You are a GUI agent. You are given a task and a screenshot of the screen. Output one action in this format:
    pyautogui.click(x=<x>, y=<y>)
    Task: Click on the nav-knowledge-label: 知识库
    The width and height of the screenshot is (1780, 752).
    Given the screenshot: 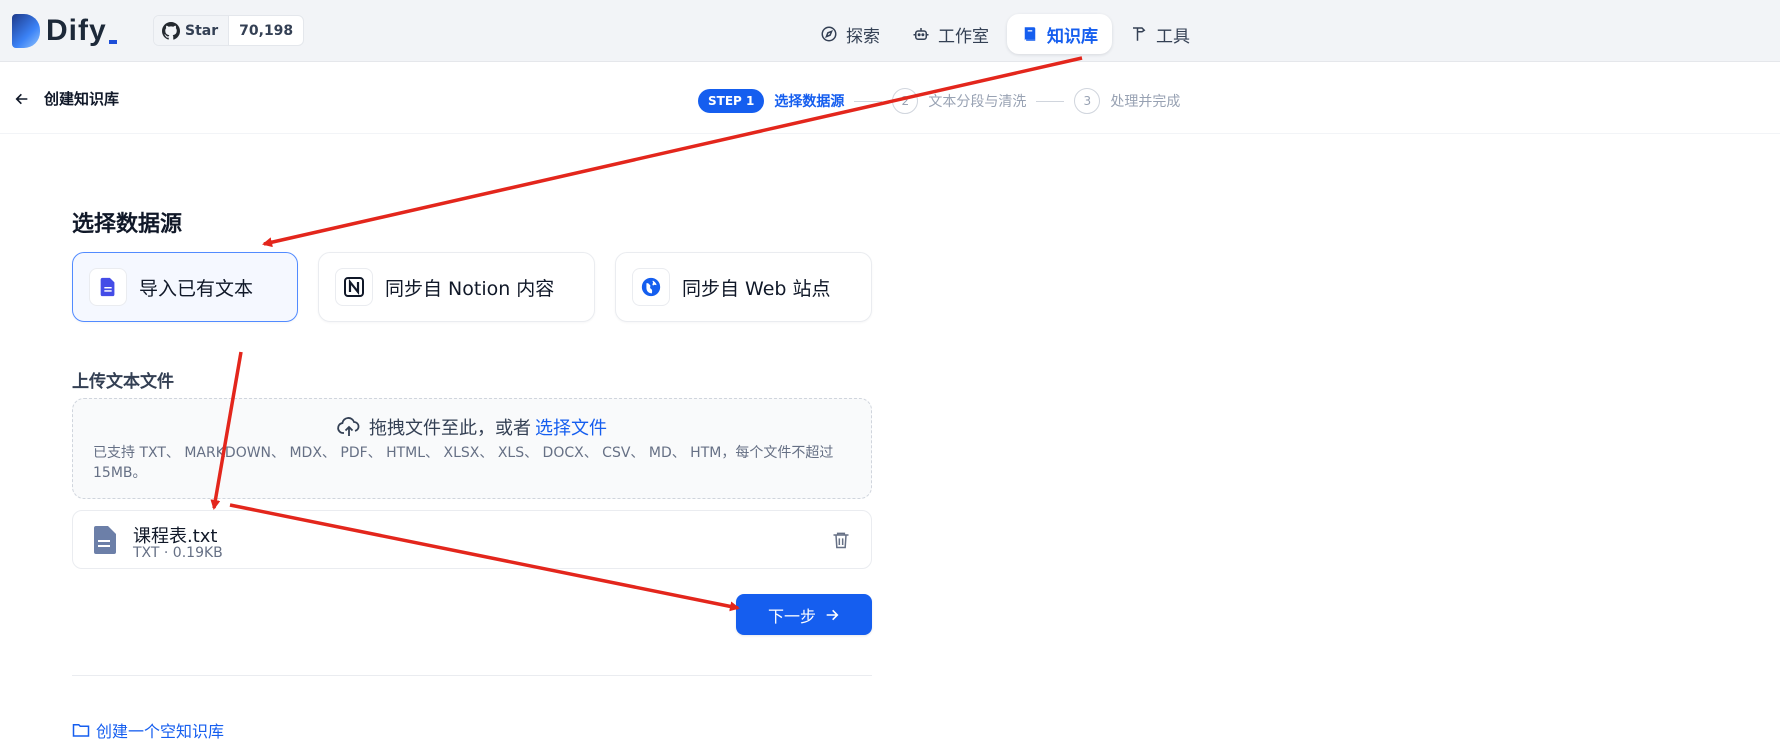 What is the action you would take?
    pyautogui.click(x=1072, y=36)
    